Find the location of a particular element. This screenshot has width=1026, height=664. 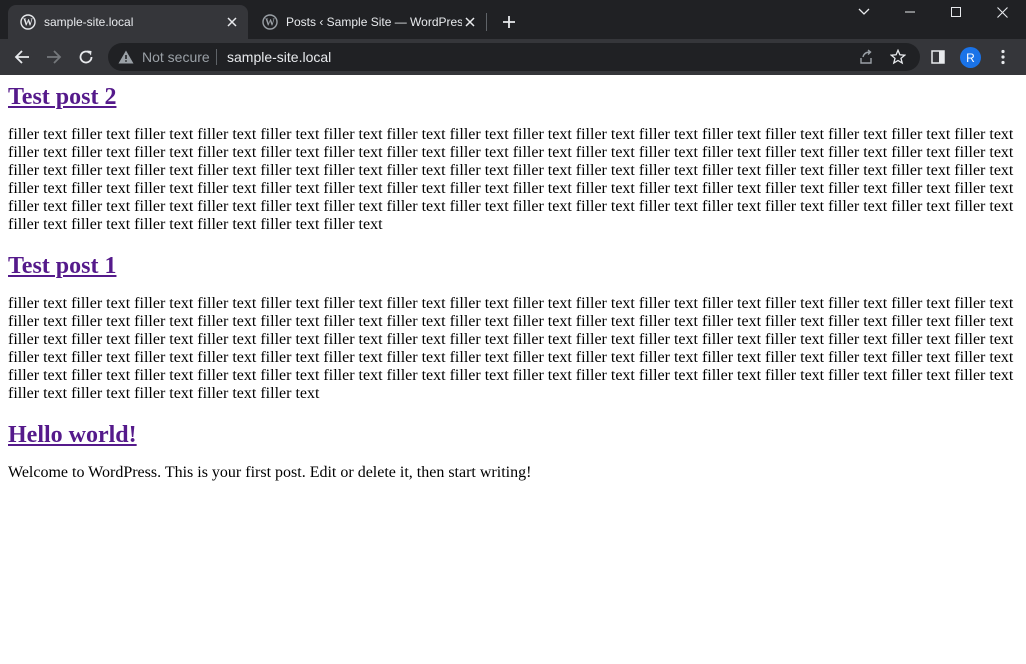

tab-sample-site: W sample-site.local is located at coordinates (128, 22).